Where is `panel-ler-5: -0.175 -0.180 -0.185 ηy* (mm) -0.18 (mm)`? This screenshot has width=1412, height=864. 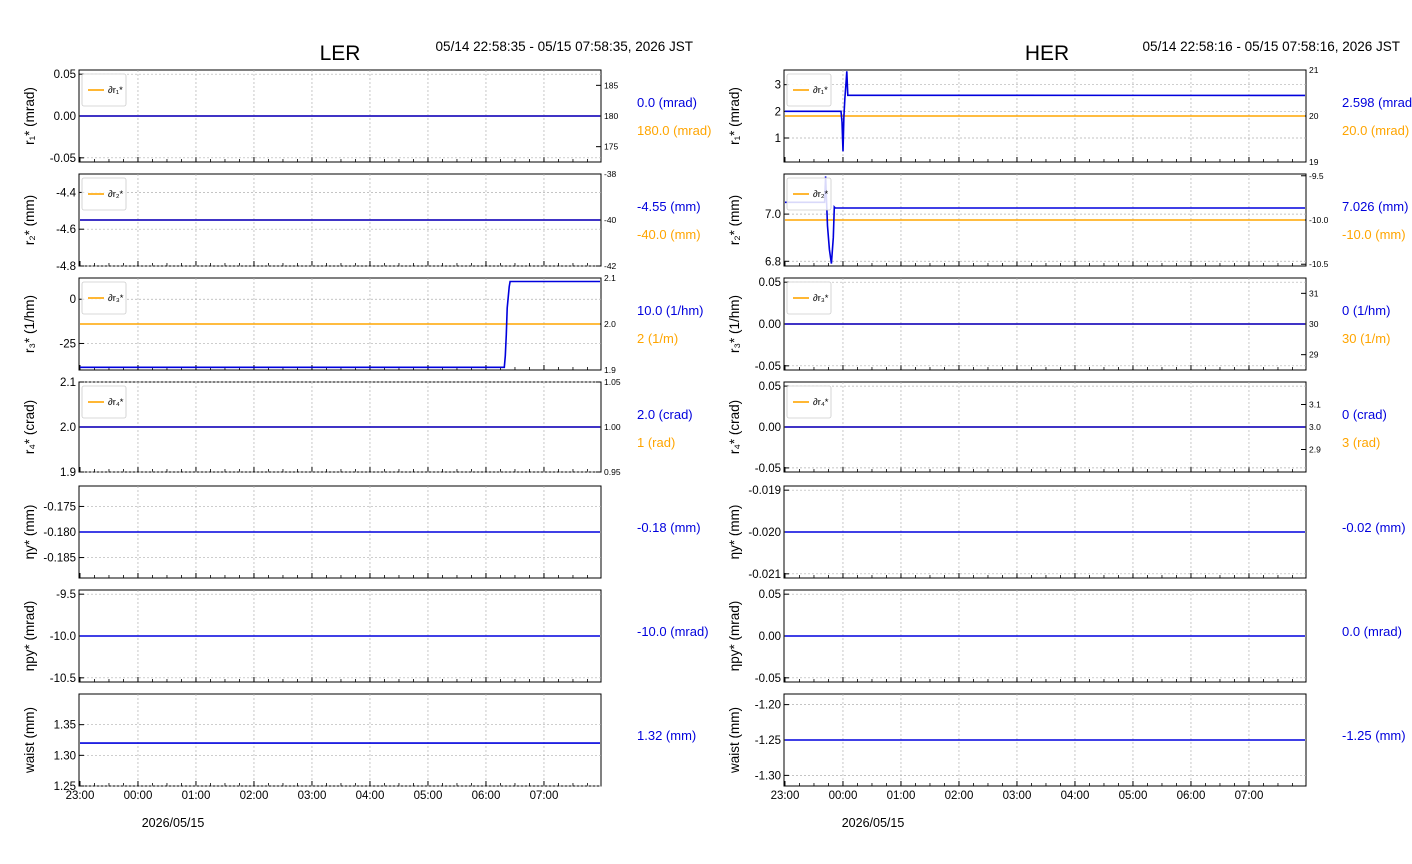
panel-ler-5: -0.175 -0.180 -0.185 ηy* (mm) -0.18 (mm) is located at coordinates (361, 532).